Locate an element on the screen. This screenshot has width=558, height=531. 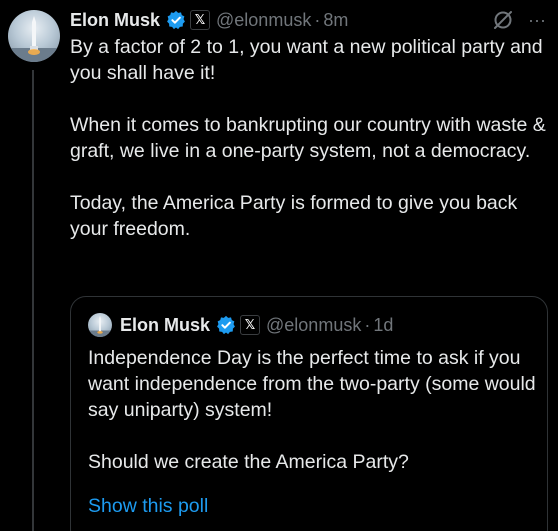
tweet-header: Elon Musk 𝕏 @elonmusk · 8m is located at coordinates (209, 20).